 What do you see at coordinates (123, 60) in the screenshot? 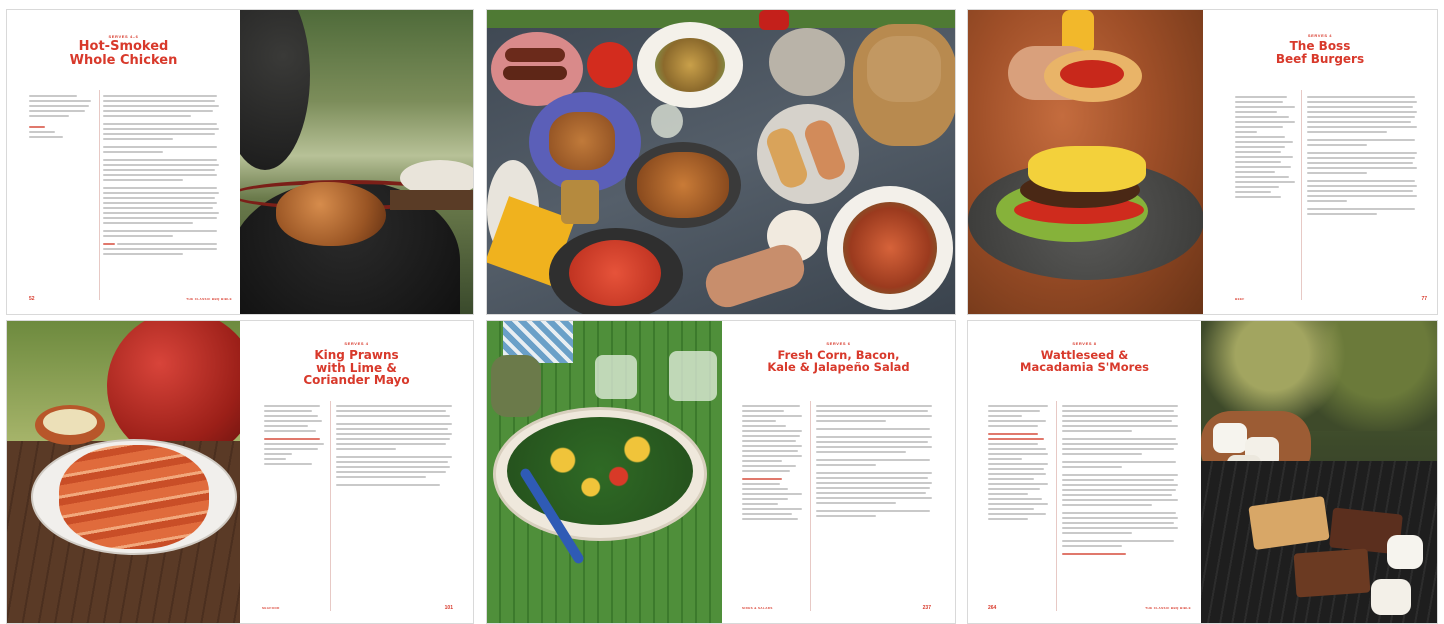
I see `title-line: Whole Chicken` at bounding box center [123, 60].